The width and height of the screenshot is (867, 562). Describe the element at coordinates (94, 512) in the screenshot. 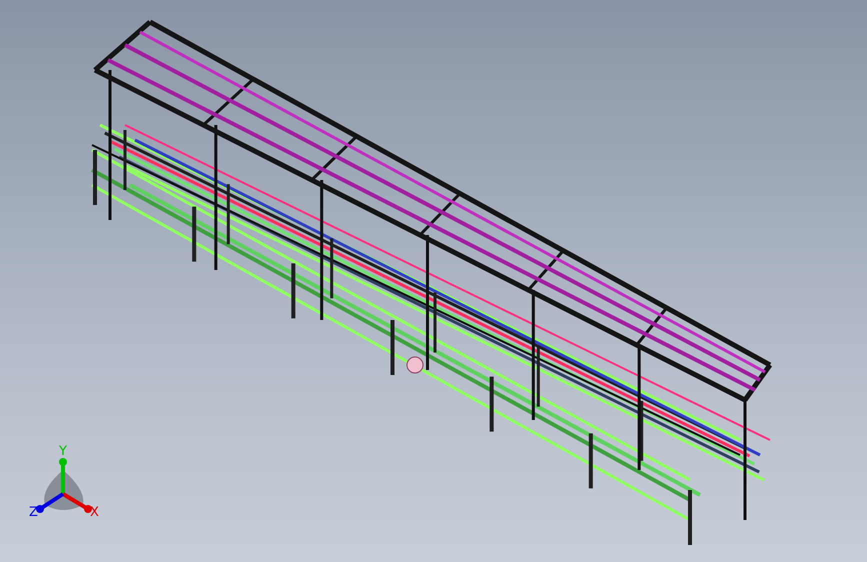

I see `axis-label: X` at that location.